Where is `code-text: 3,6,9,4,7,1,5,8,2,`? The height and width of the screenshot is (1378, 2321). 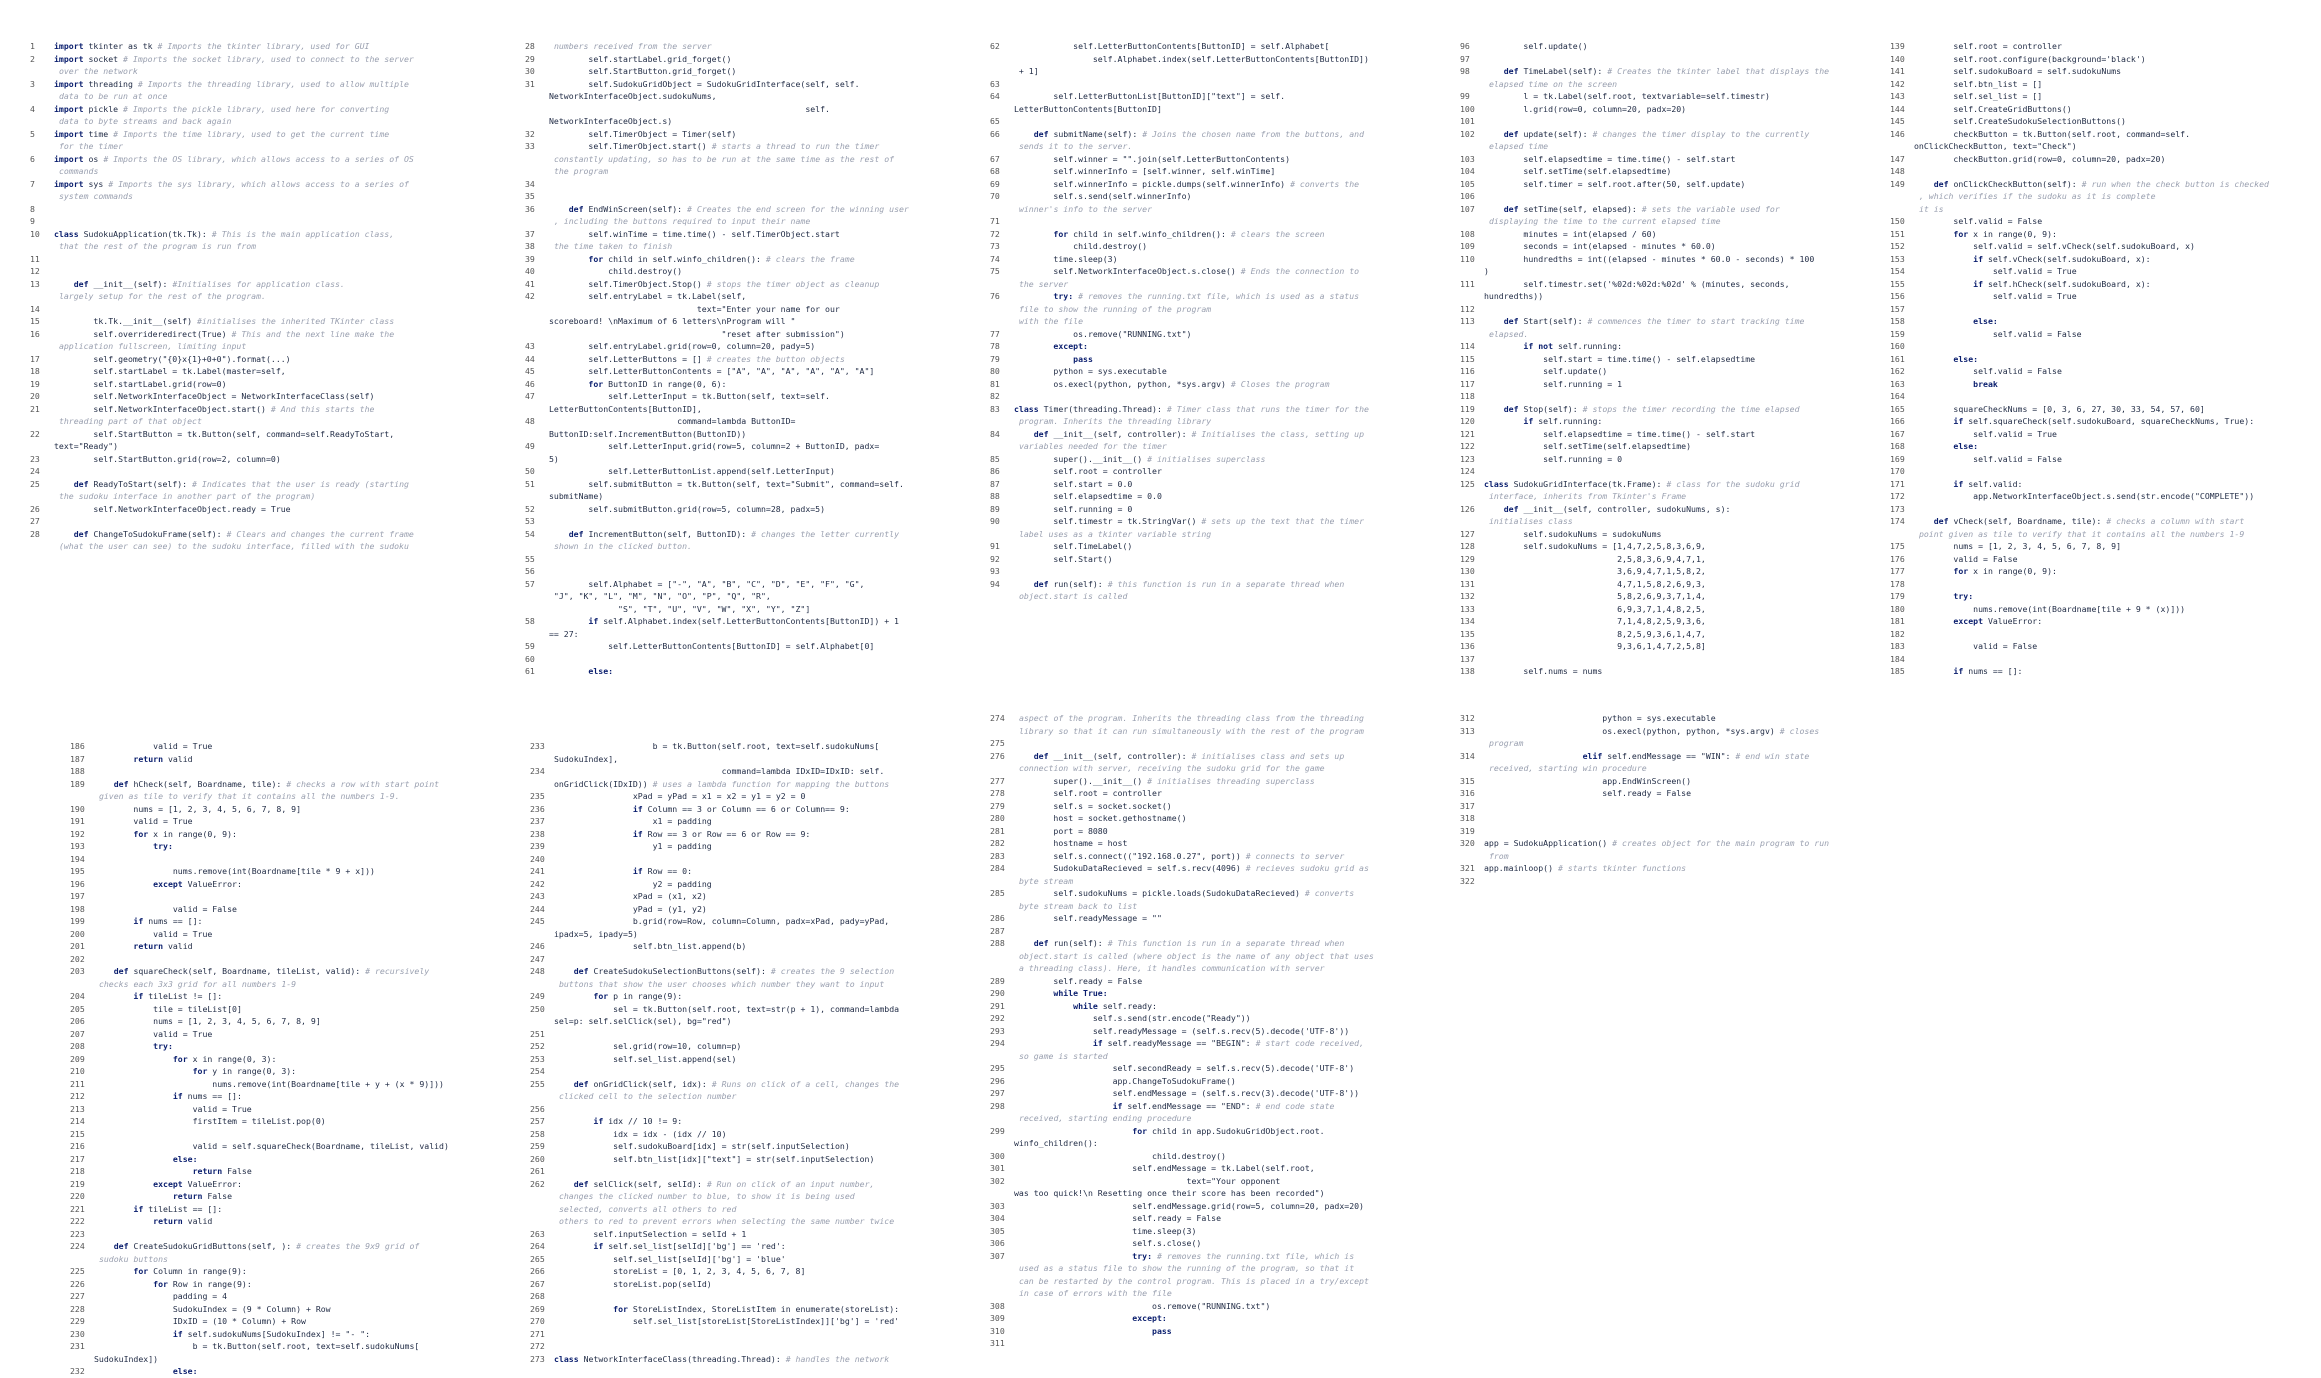
code-text: 3,6,9,4,7,1,5,8,2, is located at coordinates (1595, 571).